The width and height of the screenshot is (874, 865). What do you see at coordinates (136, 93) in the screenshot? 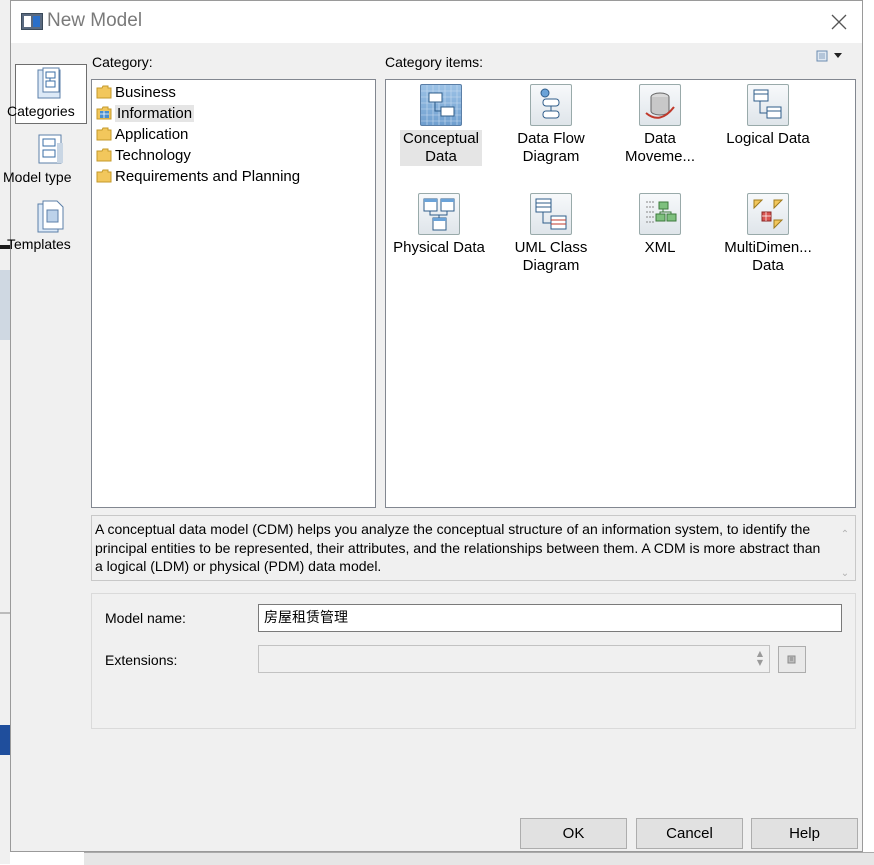
I see `tree-item-business: Business` at bounding box center [136, 93].